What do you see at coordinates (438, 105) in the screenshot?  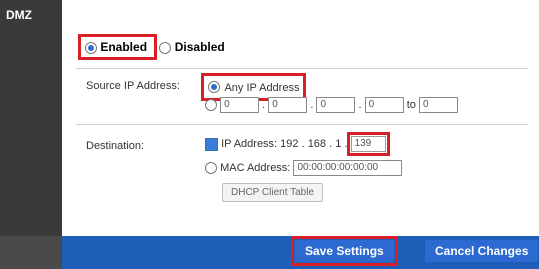 I see `range-end-octet: 0` at bounding box center [438, 105].